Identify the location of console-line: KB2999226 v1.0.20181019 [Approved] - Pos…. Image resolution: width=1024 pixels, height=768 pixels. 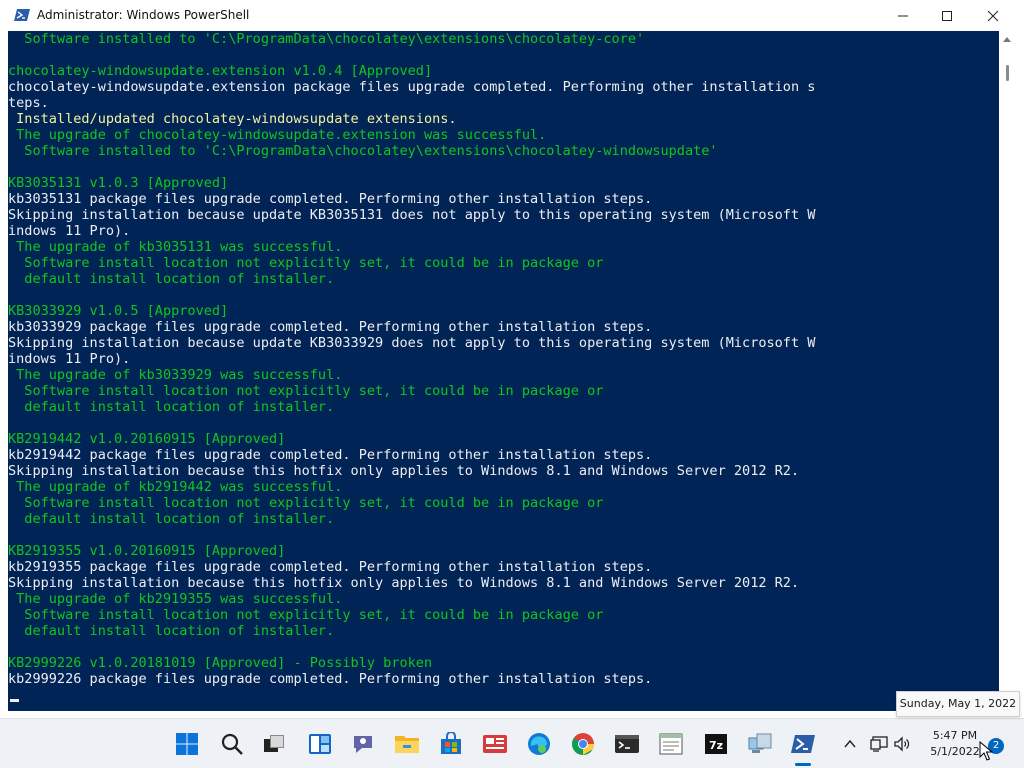
(220, 663).